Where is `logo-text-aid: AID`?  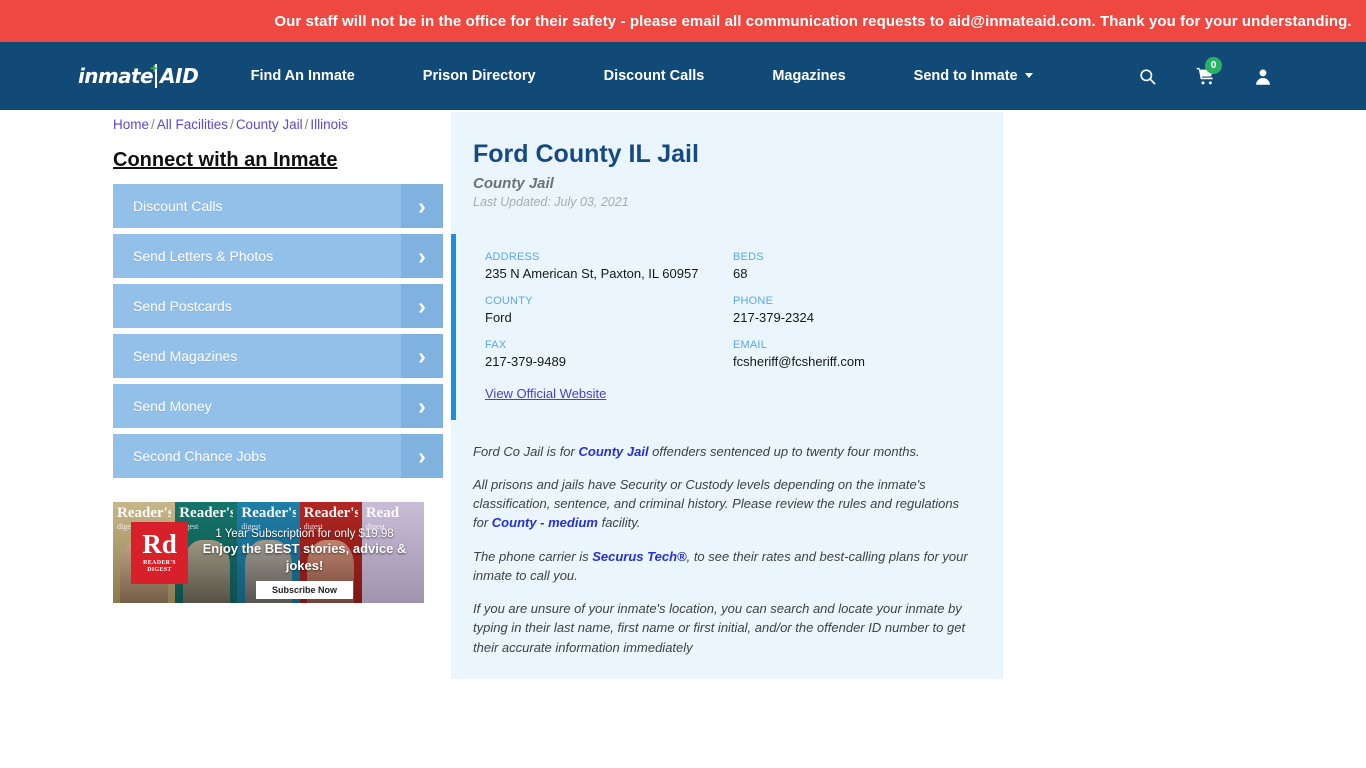 logo-text-aid: AID is located at coordinates (176, 76).